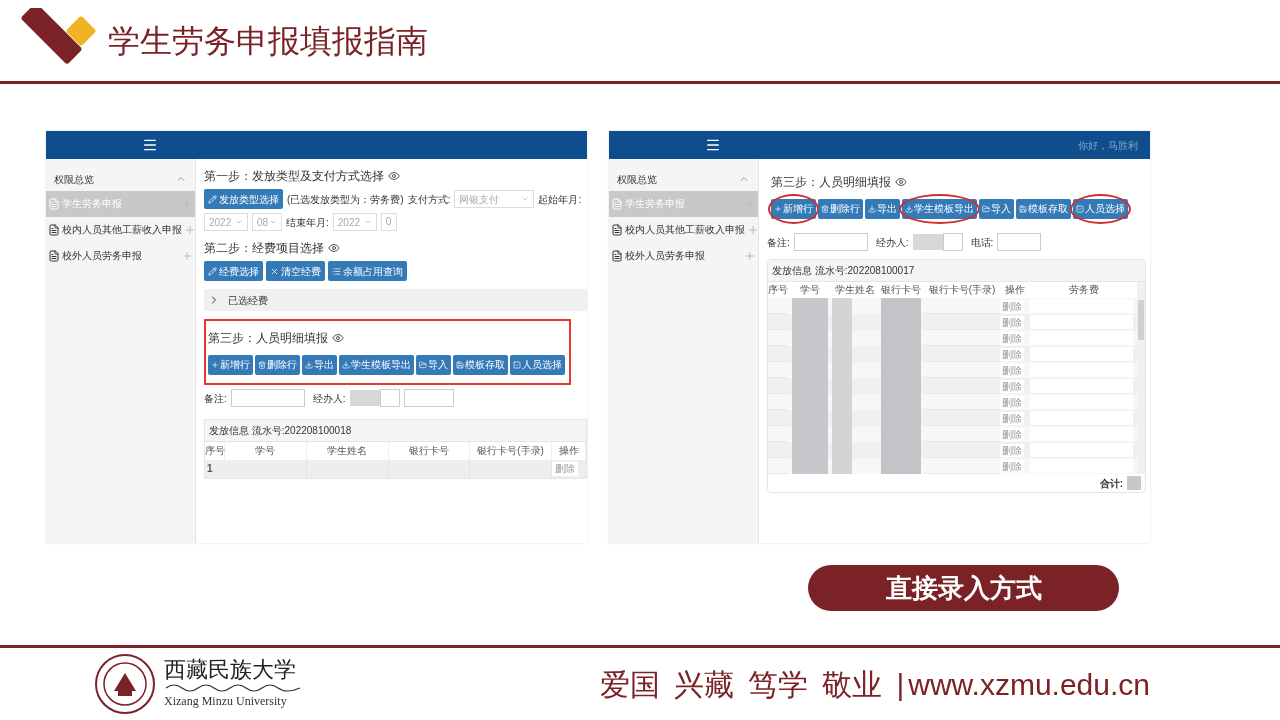  What do you see at coordinates (274, 271) in the screenshot?
I see `close-icon` at bounding box center [274, 271].